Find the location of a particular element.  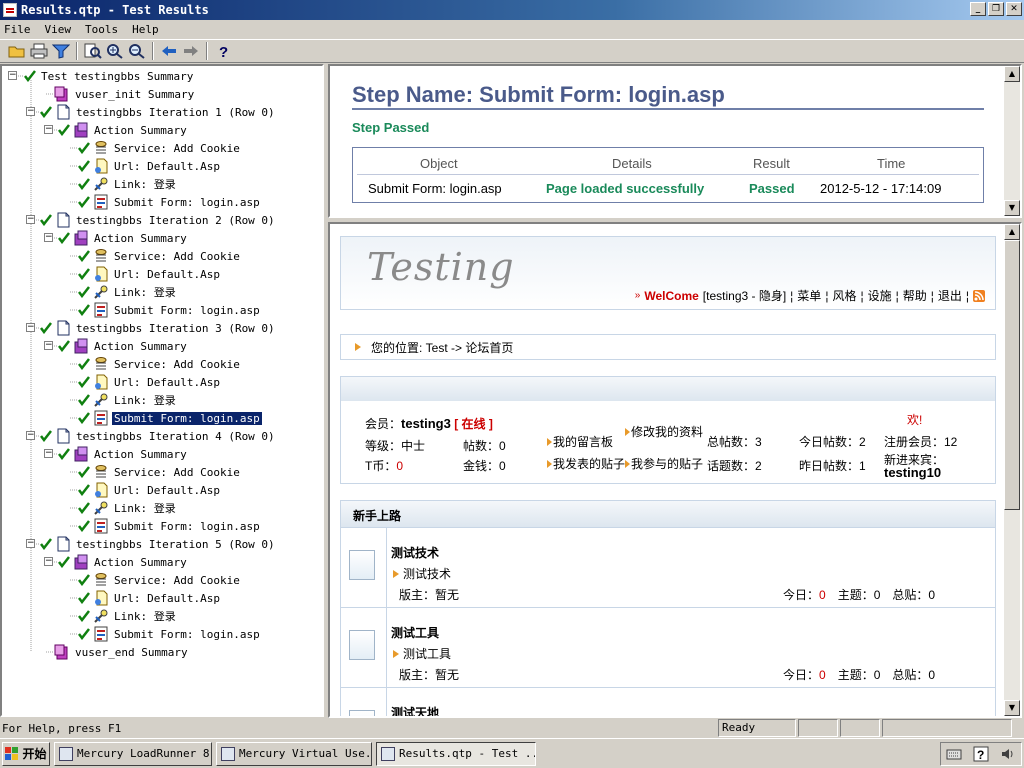

help-icon: ? is located at coordinates (223, 51).